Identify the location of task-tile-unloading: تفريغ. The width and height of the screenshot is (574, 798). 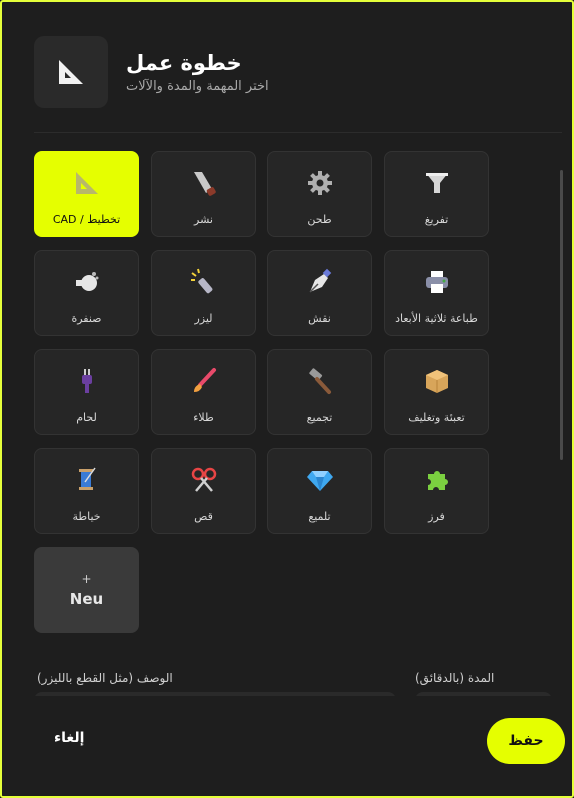
(436, 194).